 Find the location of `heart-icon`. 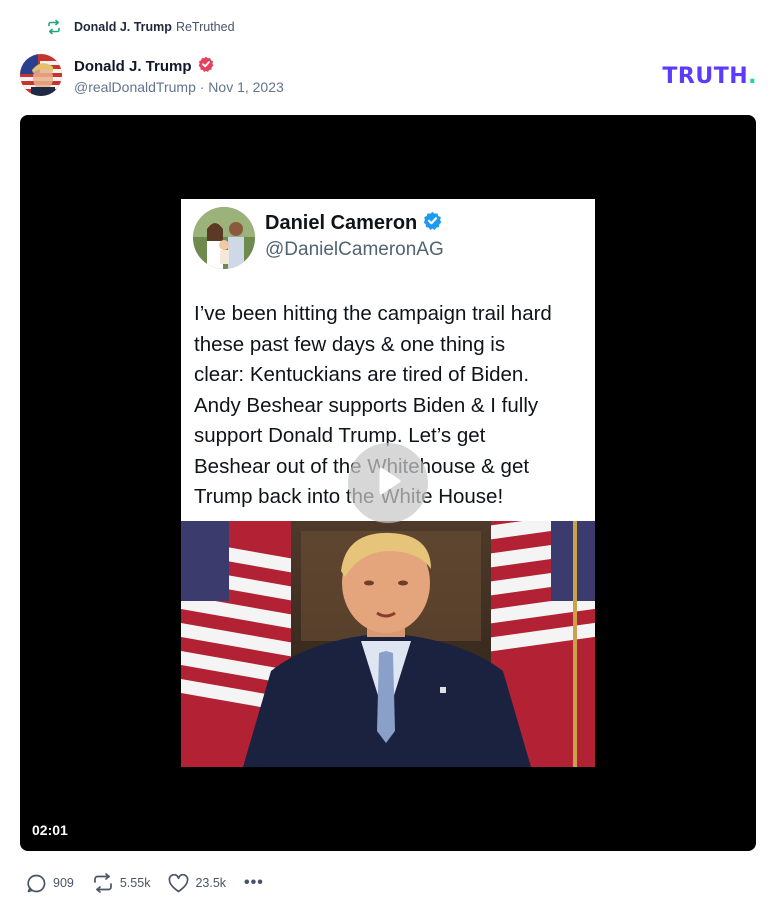

heart-icon is located at coordinates (178, 883).